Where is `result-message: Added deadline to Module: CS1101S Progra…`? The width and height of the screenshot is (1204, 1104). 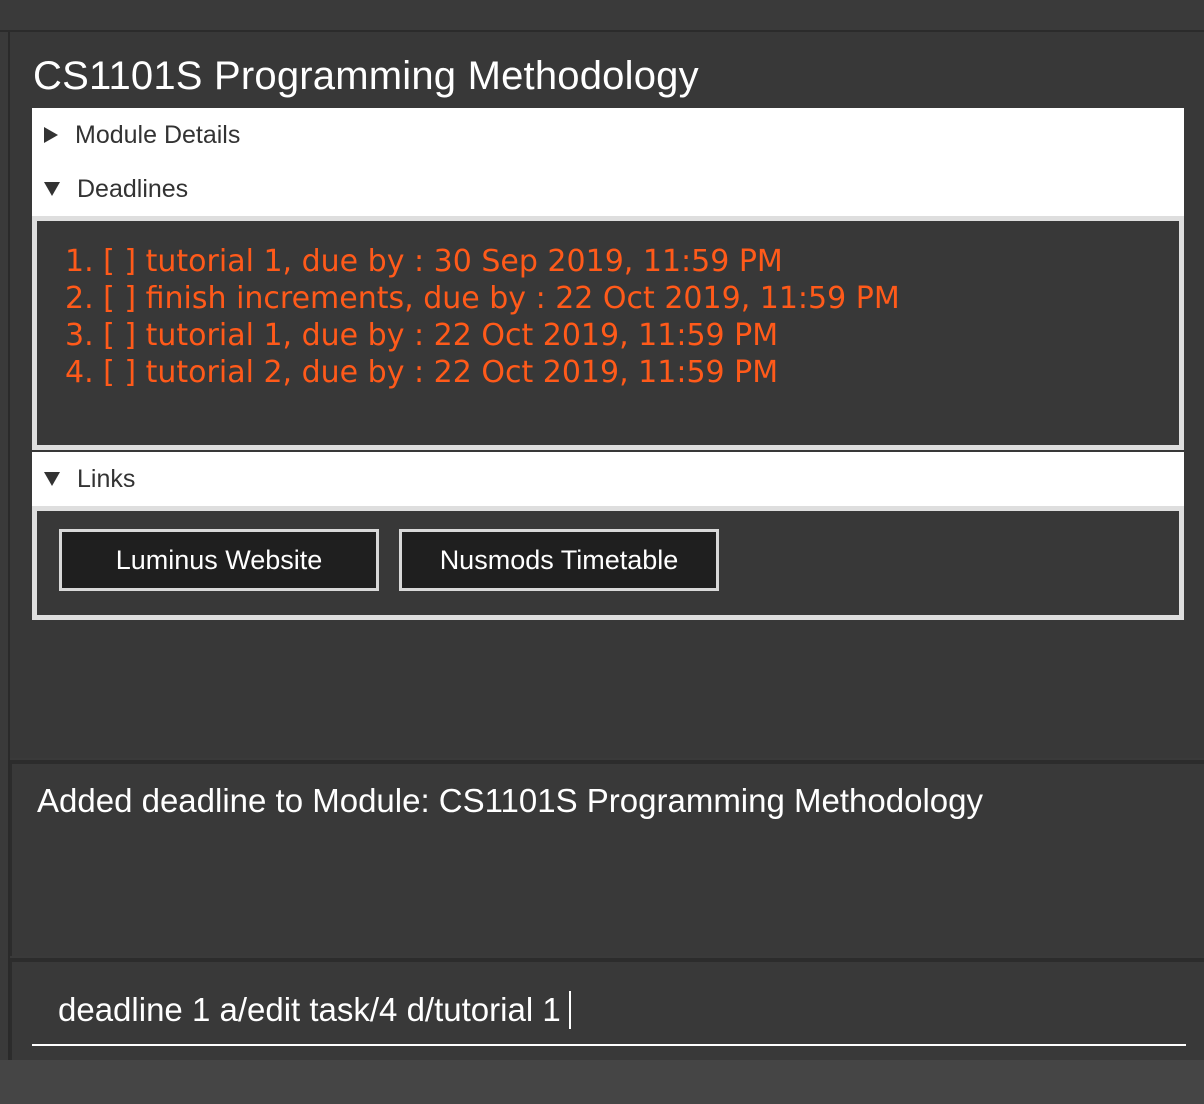
result-message: Added deadline to Module: CS1101S Progra… is located at coordinates (510, 800).